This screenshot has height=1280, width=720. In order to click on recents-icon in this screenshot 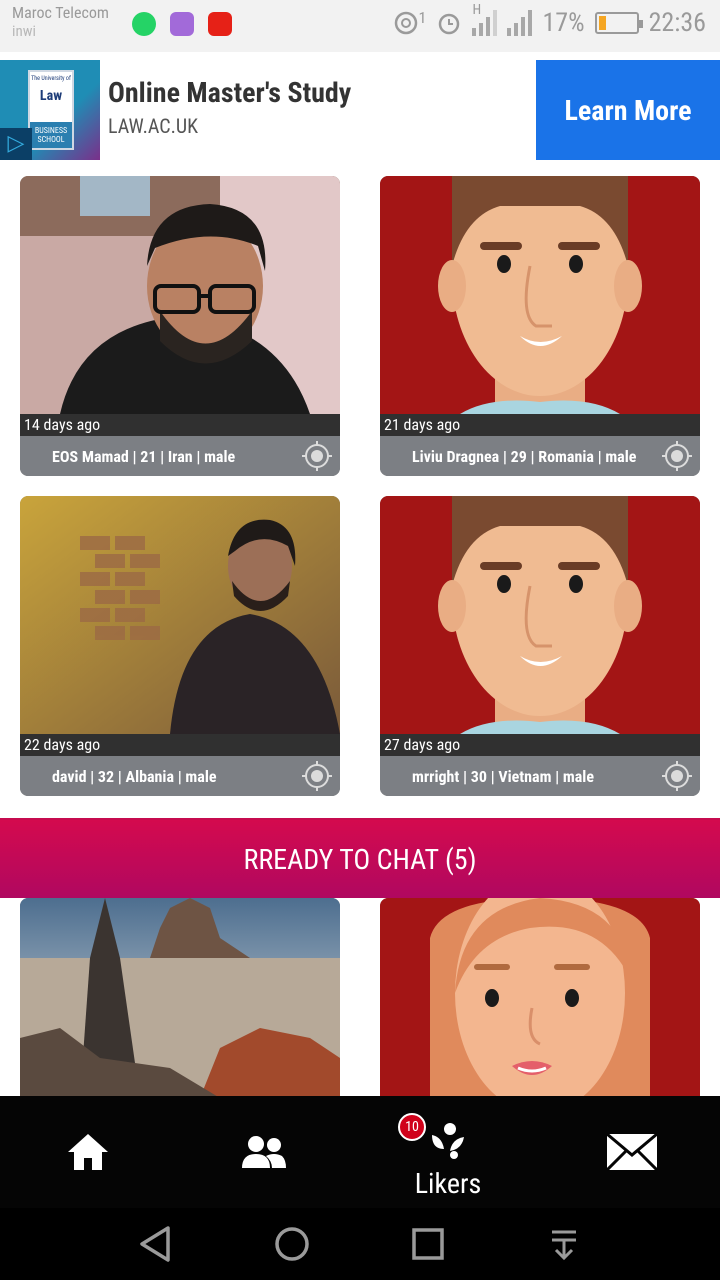, I will do `click(428, 1244)`.